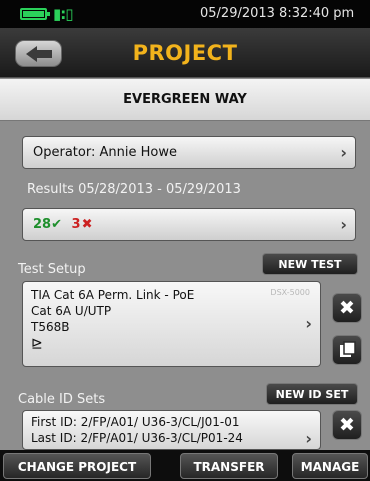 Image resolution: width=370 pixels, height=481 pixels. What do you see at coordinates (135, 422) in the screenshot?
I see `first-id: First ID: 2/FP/A01/ U36-3/CL/J01-01` at bounding box center [135, 422].